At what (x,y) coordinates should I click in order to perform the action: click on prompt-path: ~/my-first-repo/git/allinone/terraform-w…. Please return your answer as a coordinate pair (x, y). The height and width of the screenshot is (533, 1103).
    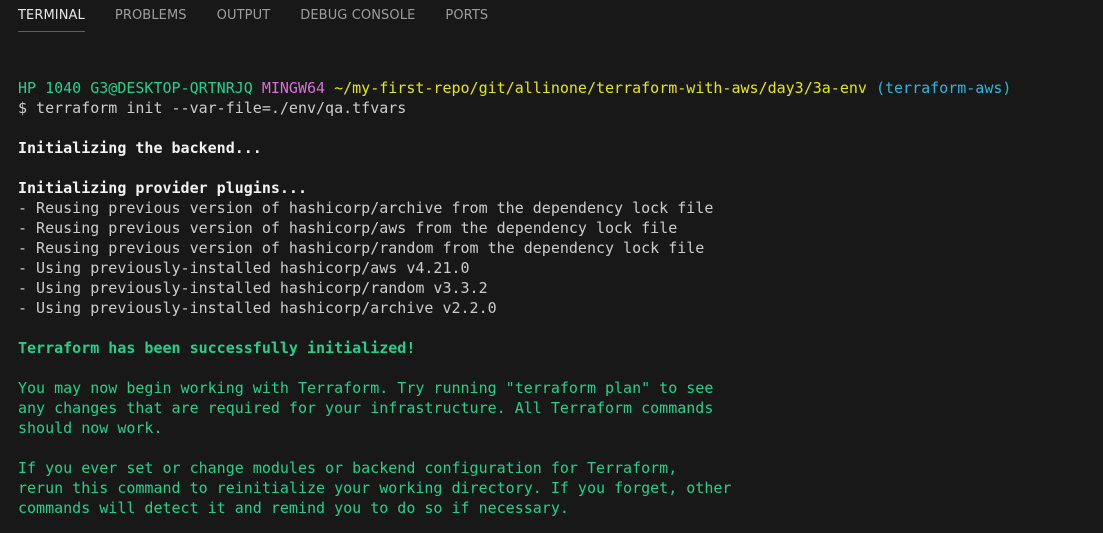
    Looking at the image, I should click on (600, 88).